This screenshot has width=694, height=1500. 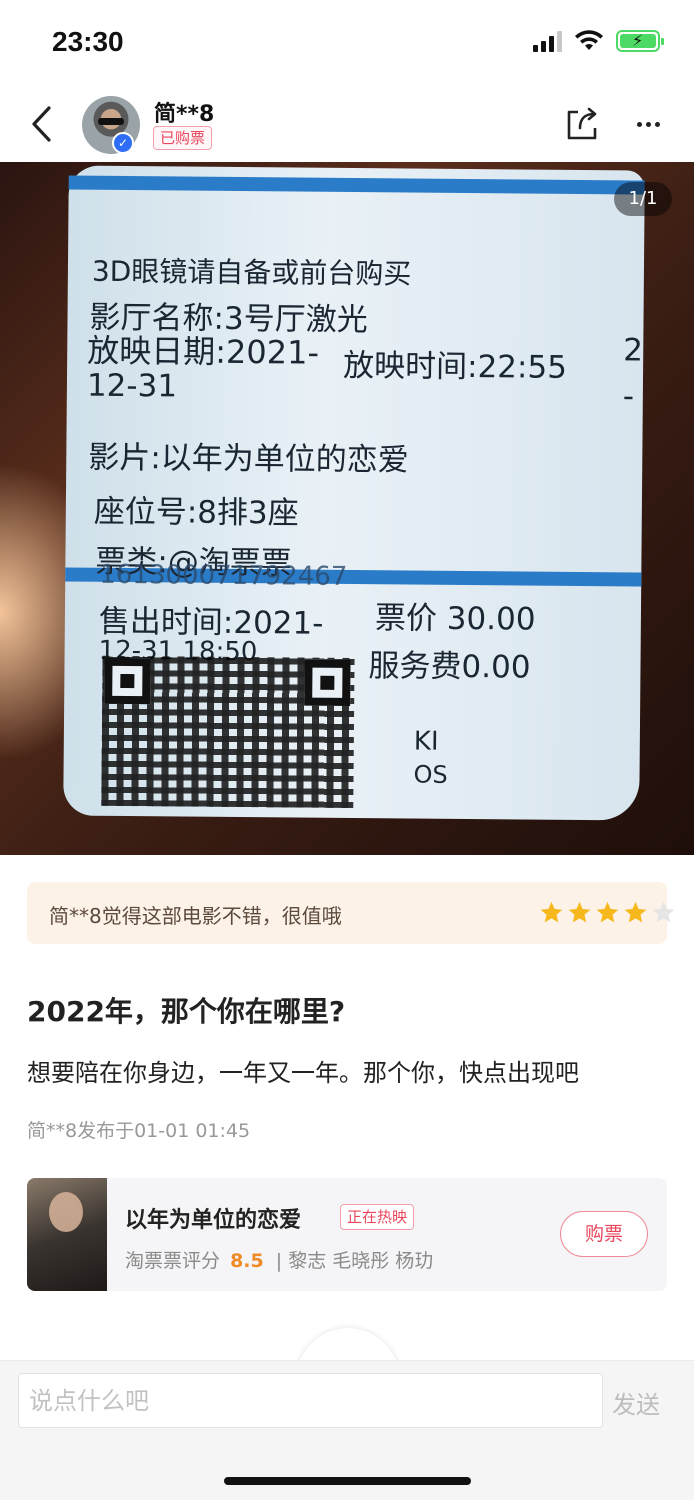 What do you see at coordinates (139, 1131) in the screenshot?
I see `post-meta: 简**8发布于01-01 01:45` at bounding box center [139, 1131].